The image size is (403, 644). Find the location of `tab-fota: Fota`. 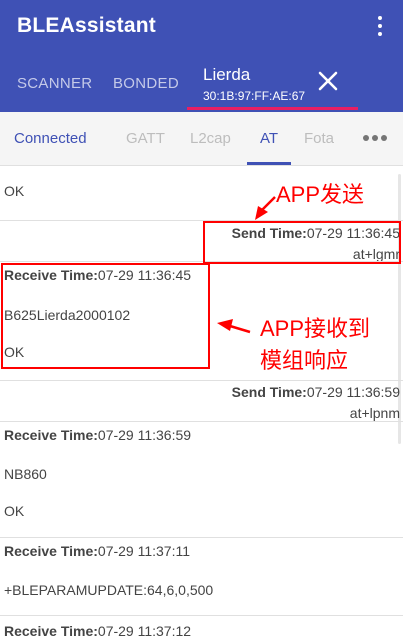

tab-fota: Fota is located at coordinates (319, 138).